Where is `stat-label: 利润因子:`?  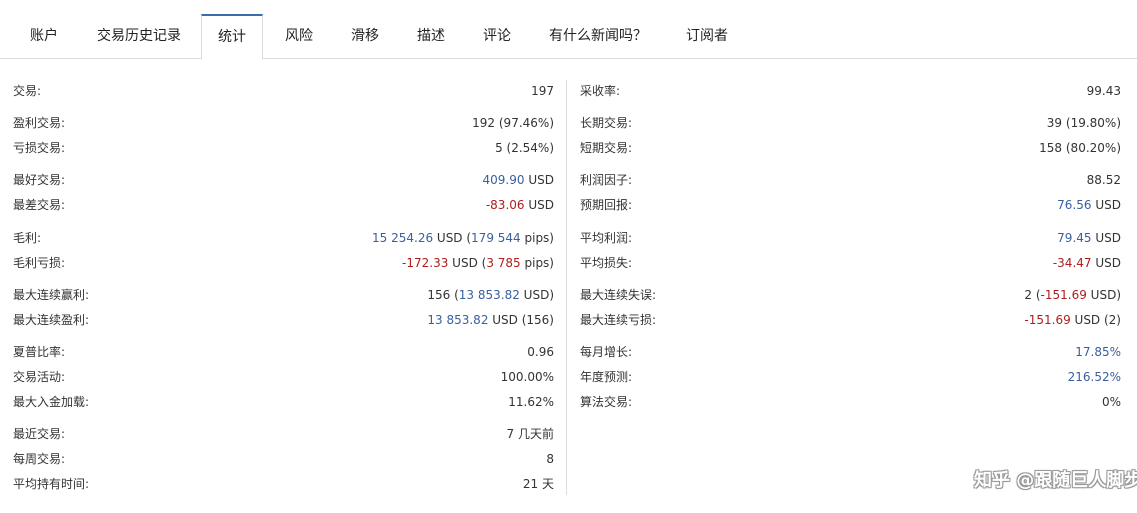
stat-label: 利润因子: is located at coordinates (606, 180).